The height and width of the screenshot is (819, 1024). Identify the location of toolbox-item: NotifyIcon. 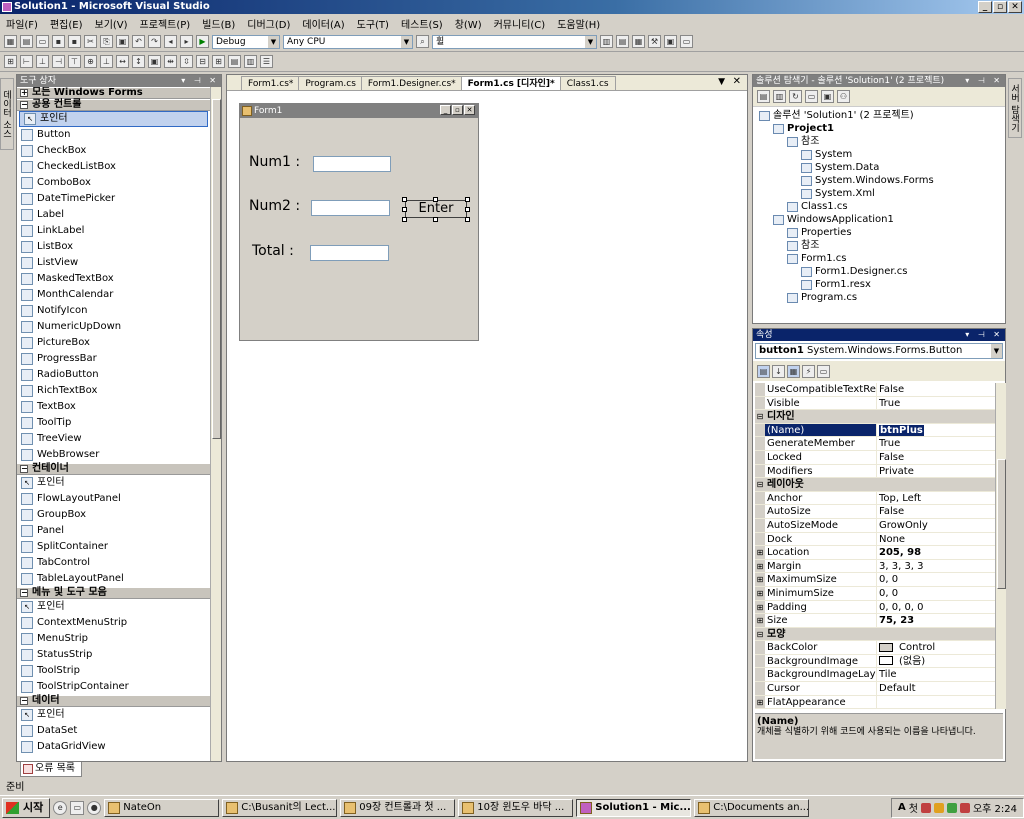
(113, 311).